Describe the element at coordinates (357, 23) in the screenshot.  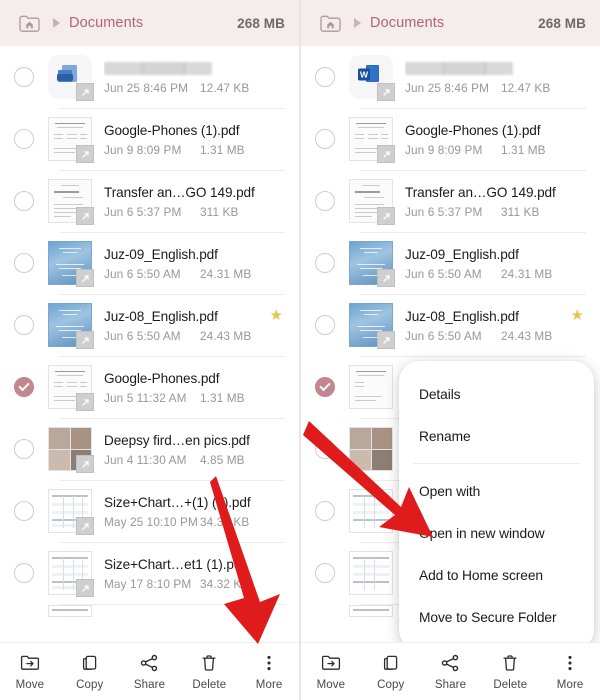
I see `chevron-right-icon` at that location.